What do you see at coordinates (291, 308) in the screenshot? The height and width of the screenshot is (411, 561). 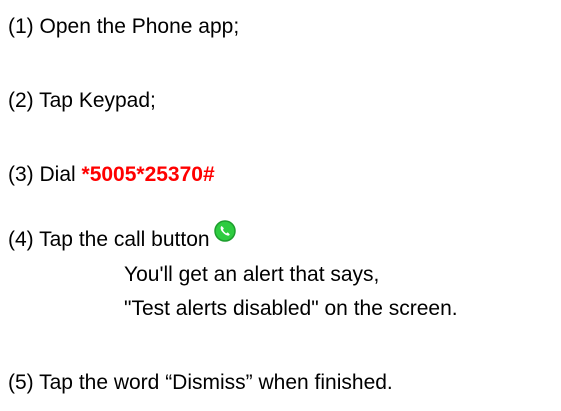 I see `step-4-detail-2: "Test alerts disabled" on the screen.` at bounding box center [291, 308].